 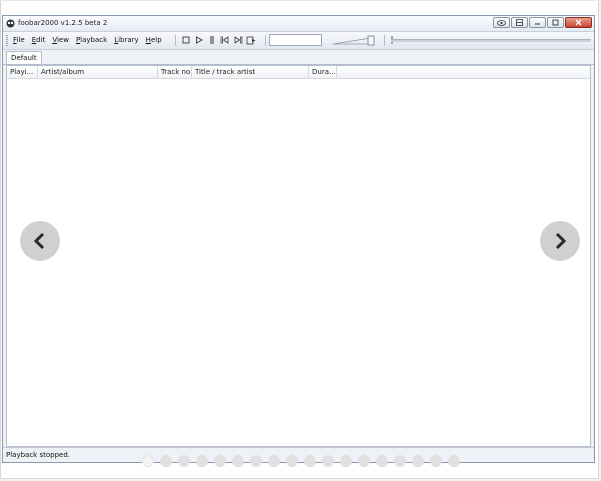 What do you see at coordinates (7, 40) in the screenshot?
I see `toolbar-grip` at bounding box center [7, 40].